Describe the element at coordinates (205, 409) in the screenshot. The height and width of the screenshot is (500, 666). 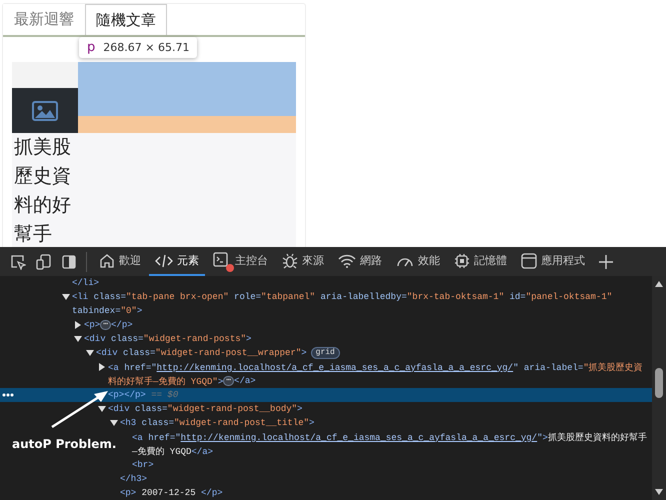
I see `code-text: <div class="widget-rand-post__body">` at that location.